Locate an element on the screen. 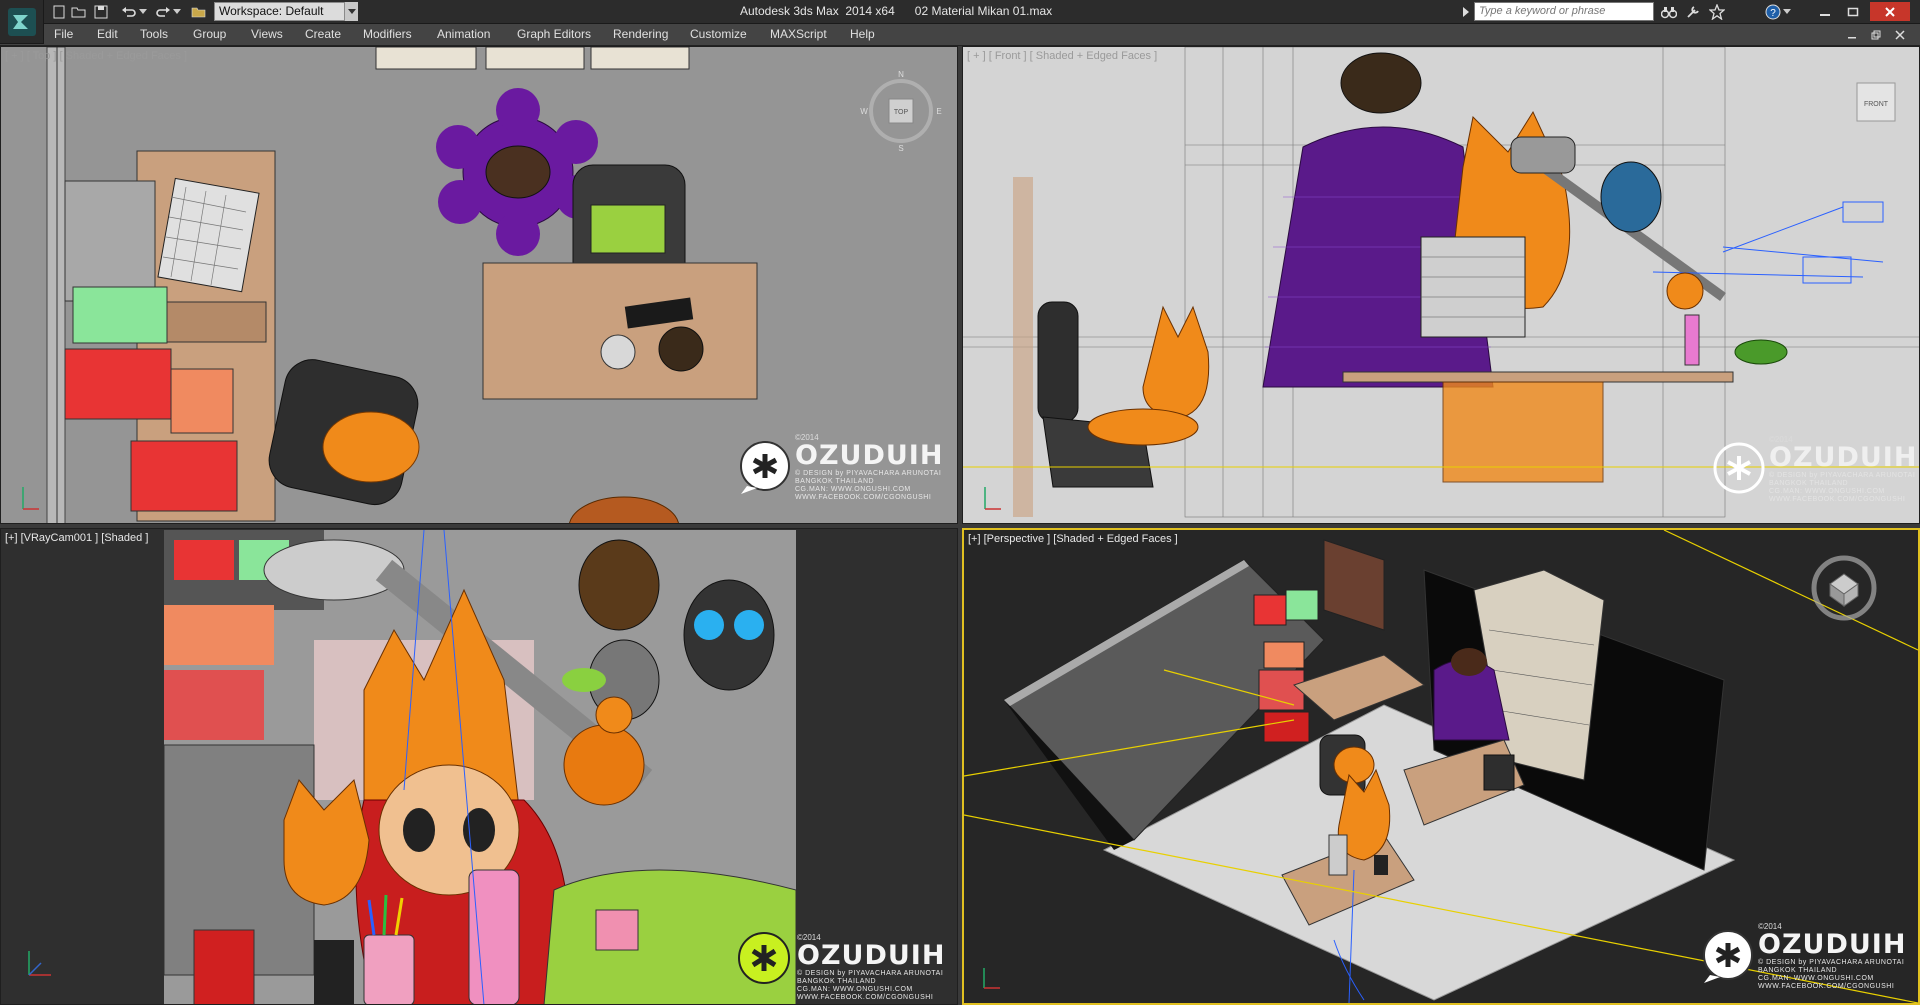  menu-maxscript: MAXScript is located at coordinates (798, 34).